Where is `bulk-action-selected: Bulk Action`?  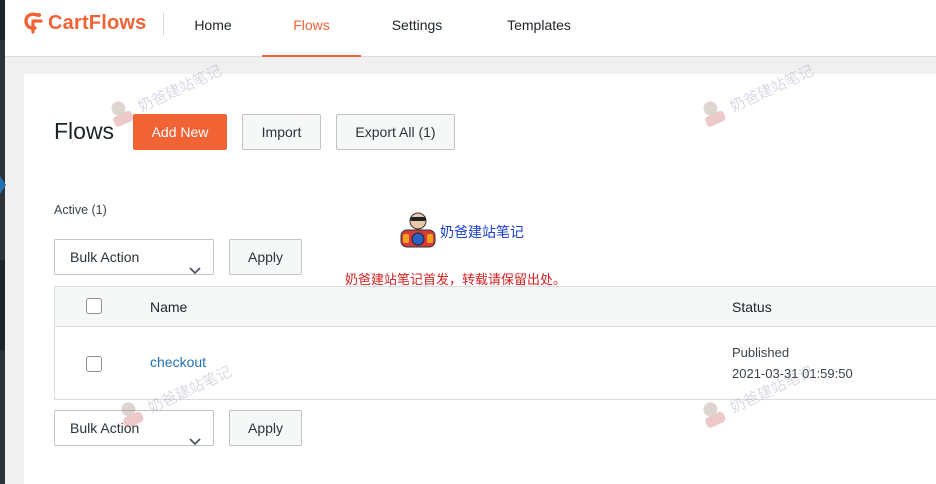
bulk-action-selected: Bulk Action is located at coordinates (105, 257).